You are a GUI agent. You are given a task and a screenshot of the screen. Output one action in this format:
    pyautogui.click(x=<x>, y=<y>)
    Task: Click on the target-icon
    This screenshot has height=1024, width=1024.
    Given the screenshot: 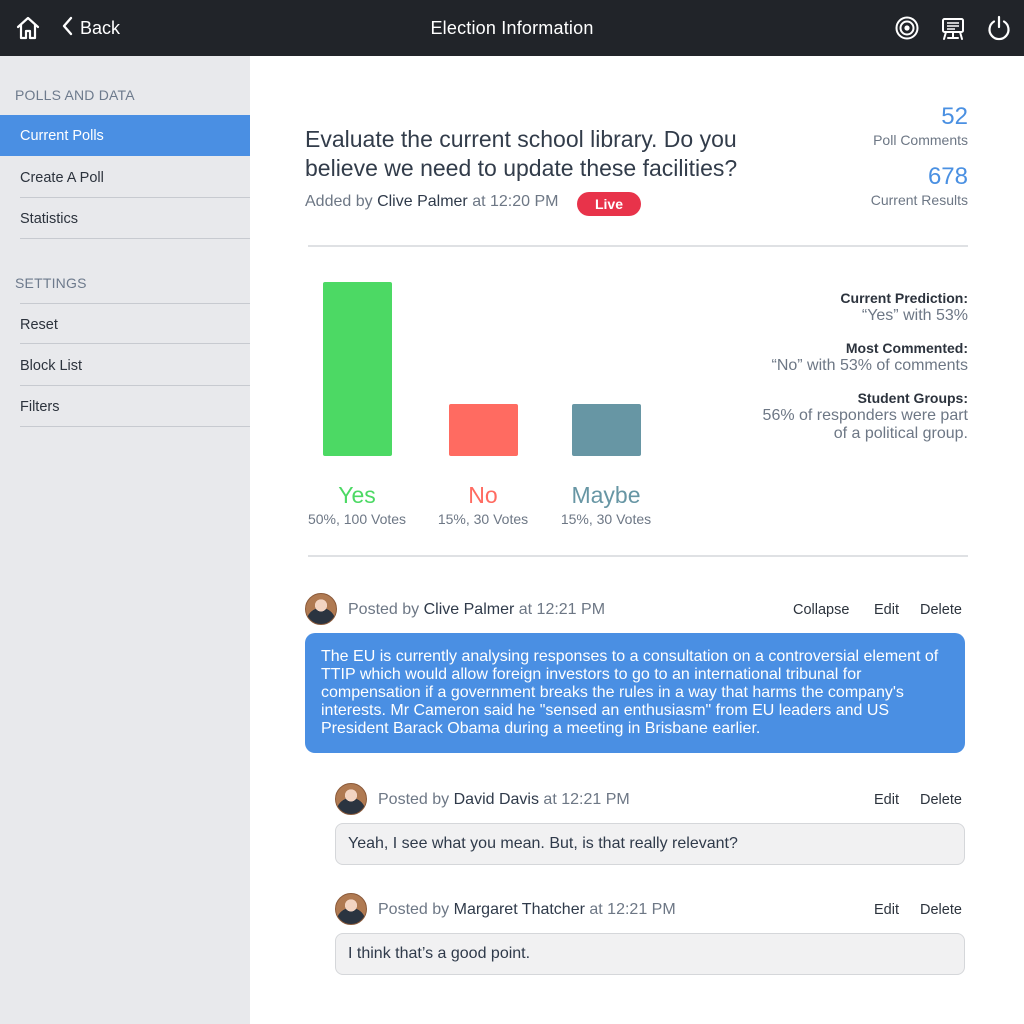 What is the action you would take?
    pyautogui.click(x=907, y=28)
    